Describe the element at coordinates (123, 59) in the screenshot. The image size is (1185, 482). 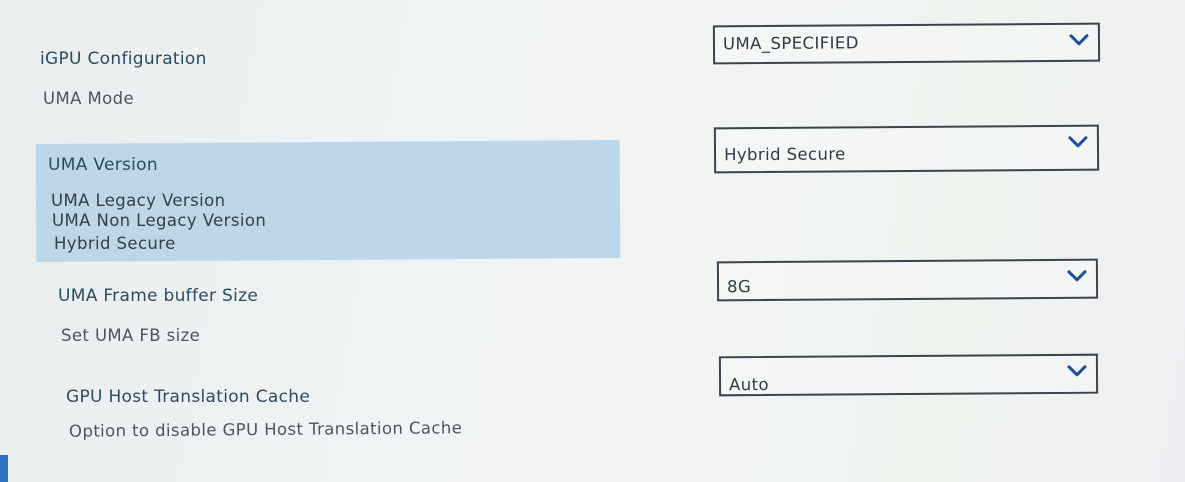
I see `igpu-configuration-title: iGPU Configuration` at that location.